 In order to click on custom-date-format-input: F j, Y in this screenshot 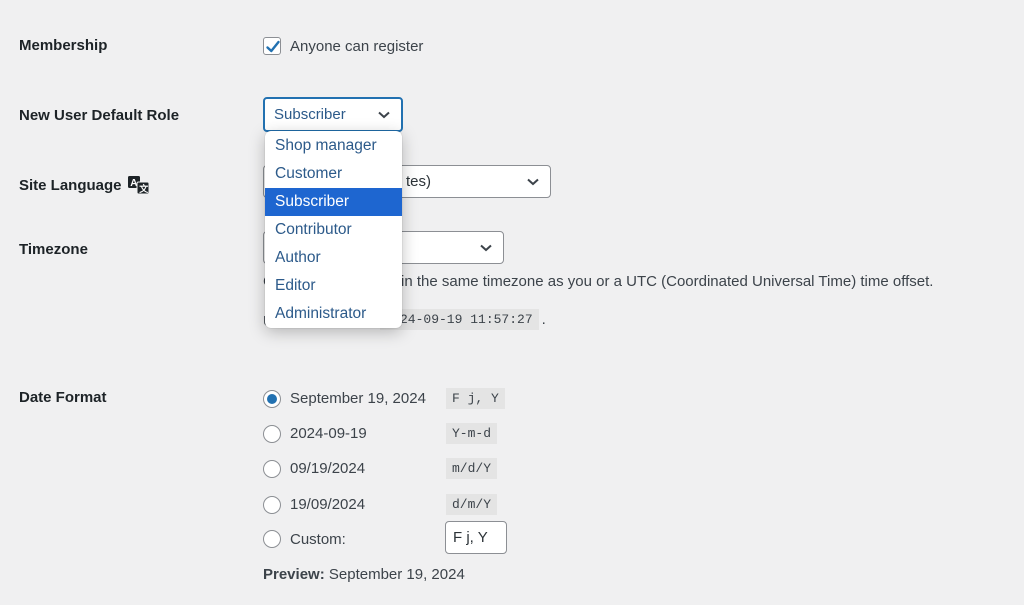, I will do `click(476, 537)`.